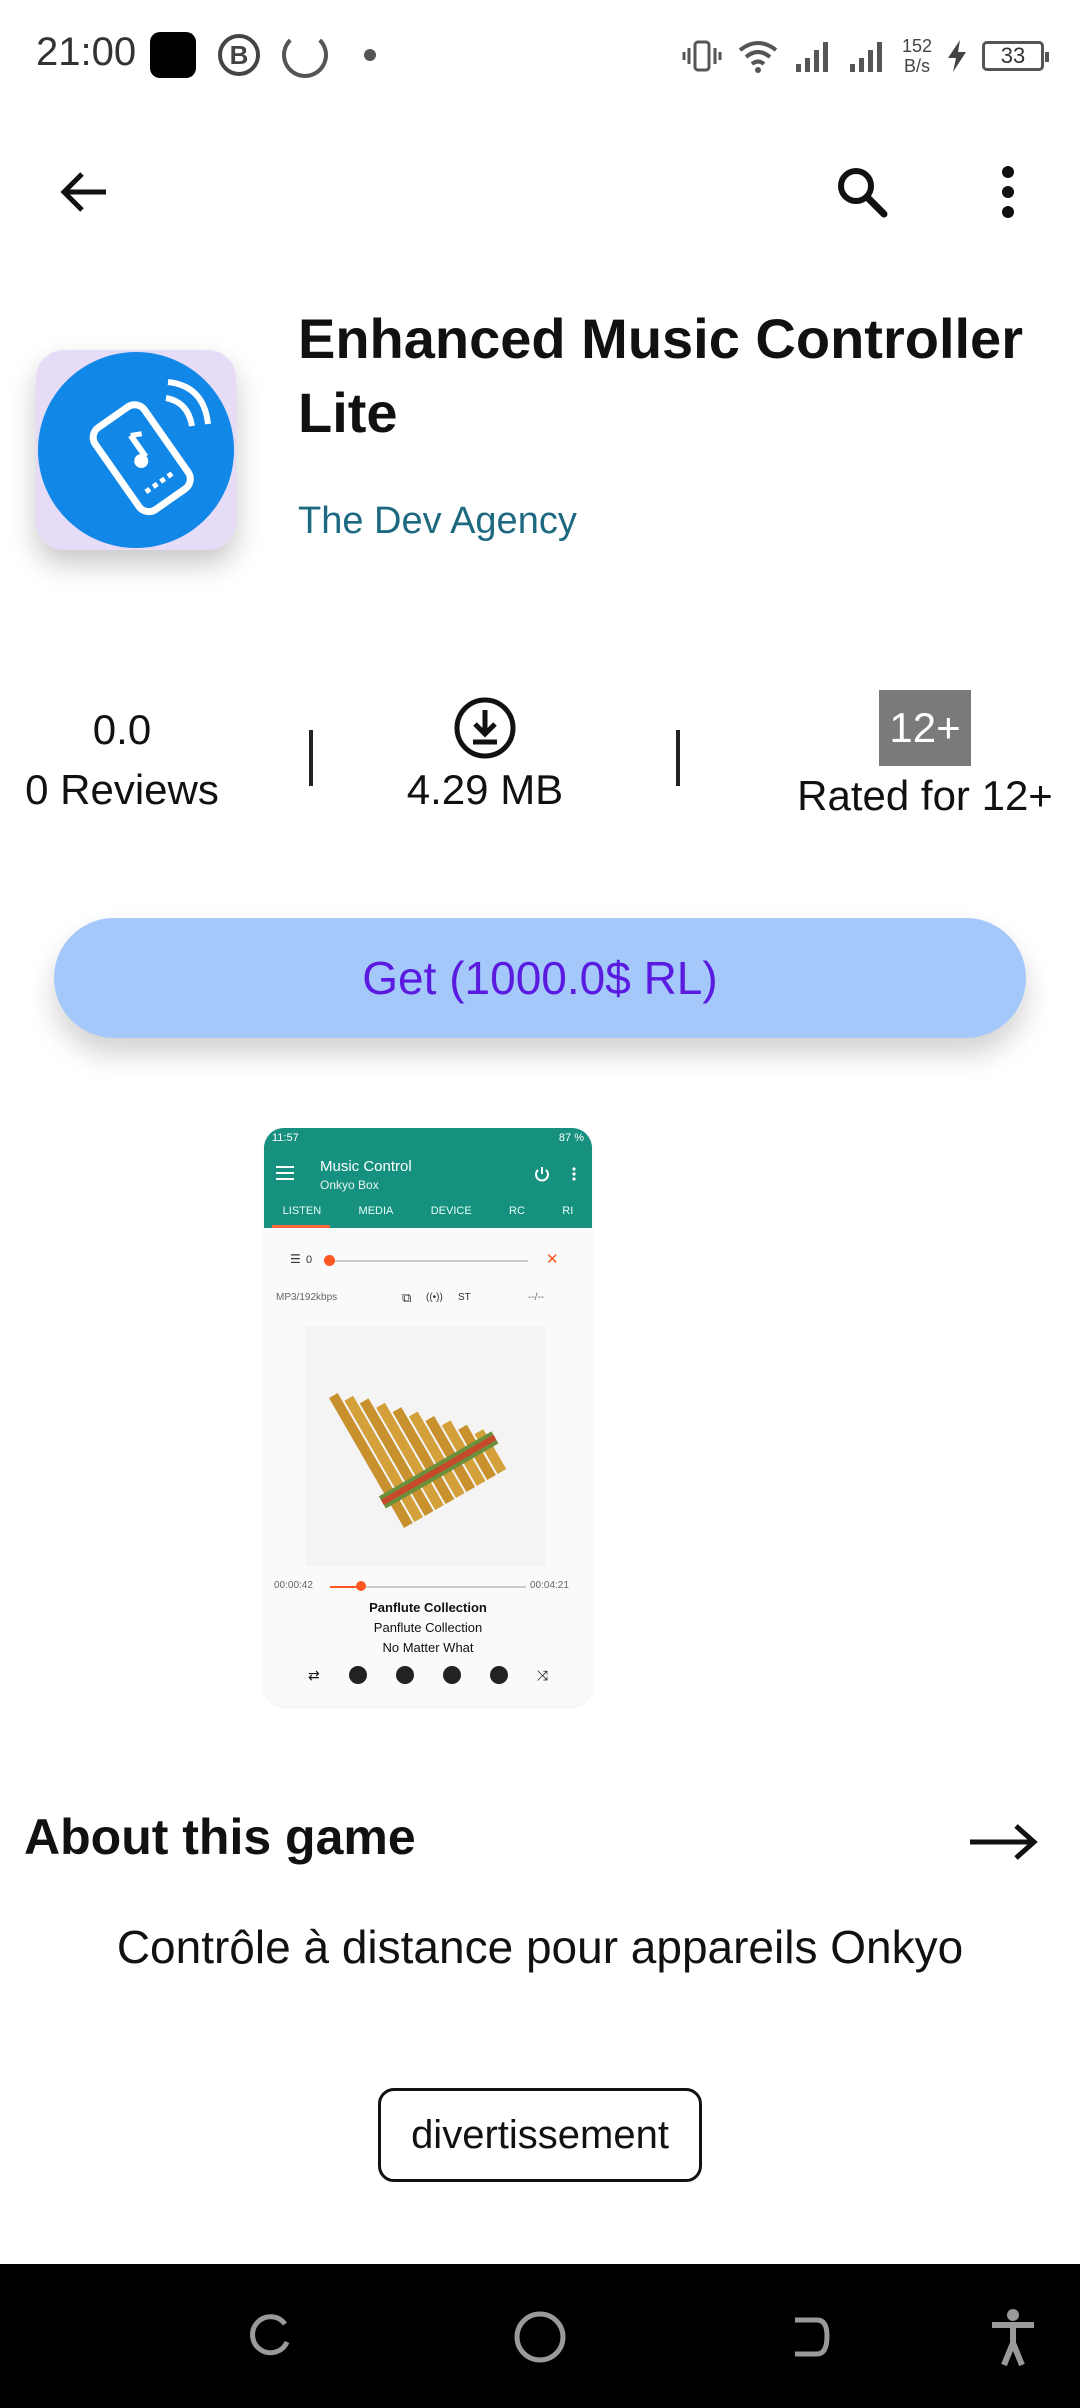  What do you see at coordinates (86, 52) in the screenshot?
I see `status-time: 21:00` at bounding box center [86, 52].